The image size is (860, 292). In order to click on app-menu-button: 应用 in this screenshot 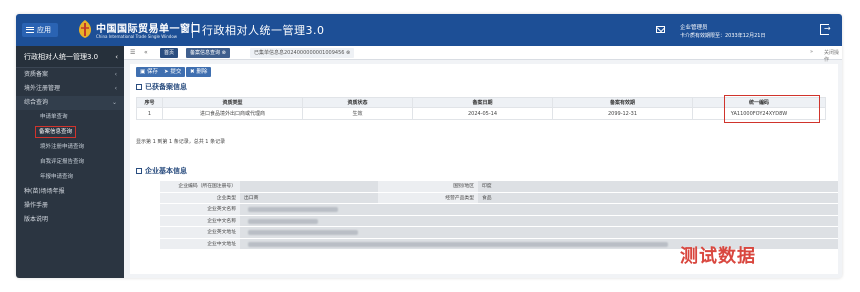, I will do `click(40, 30)`.